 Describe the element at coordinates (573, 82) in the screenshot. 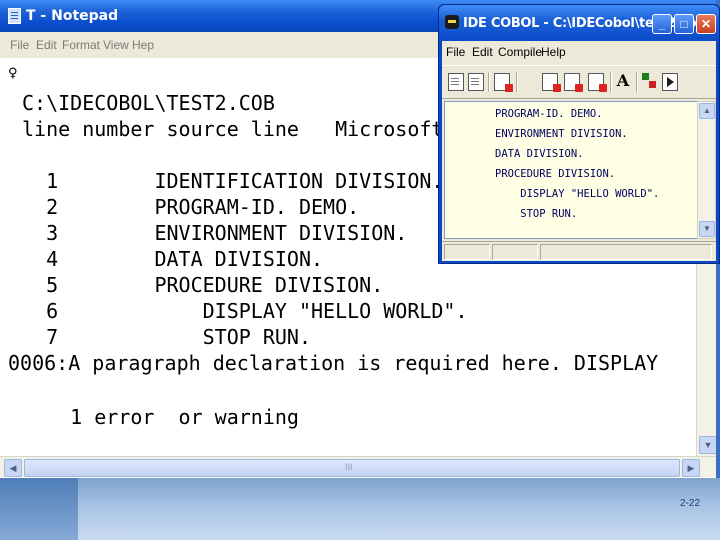

I see `copy-icon` at that location.